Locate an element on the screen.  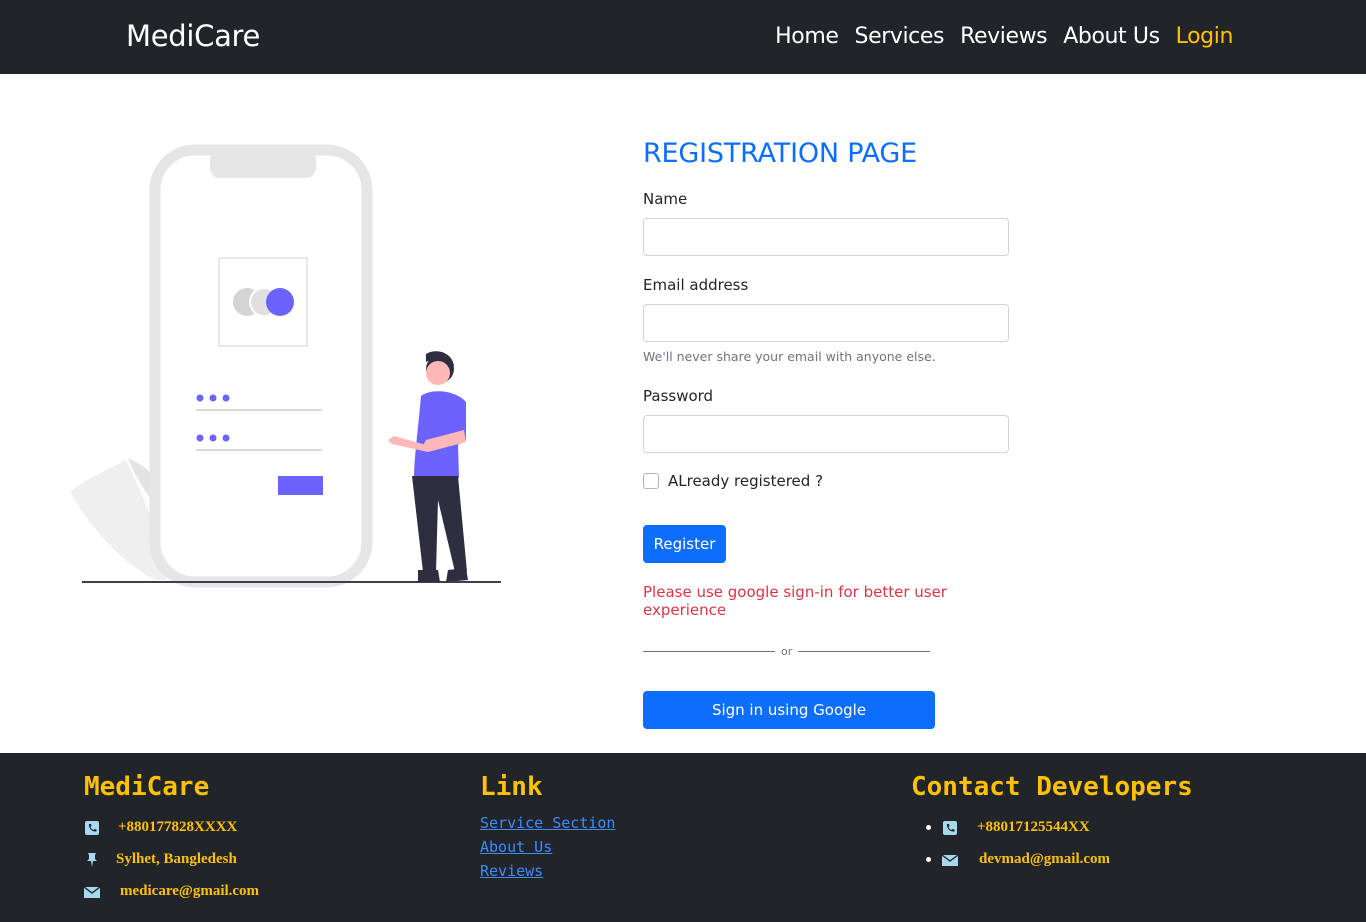
register-button: Register is located at coordinates (684, 544).